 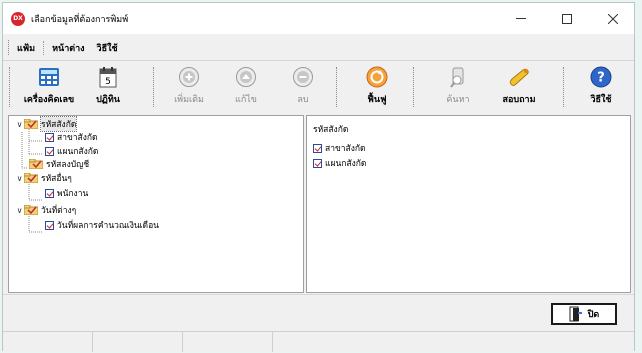 What do you see at coordinates (584, 314) in the screenshot?
I see `close-button: ปิด` at bounding box center [584, 314].